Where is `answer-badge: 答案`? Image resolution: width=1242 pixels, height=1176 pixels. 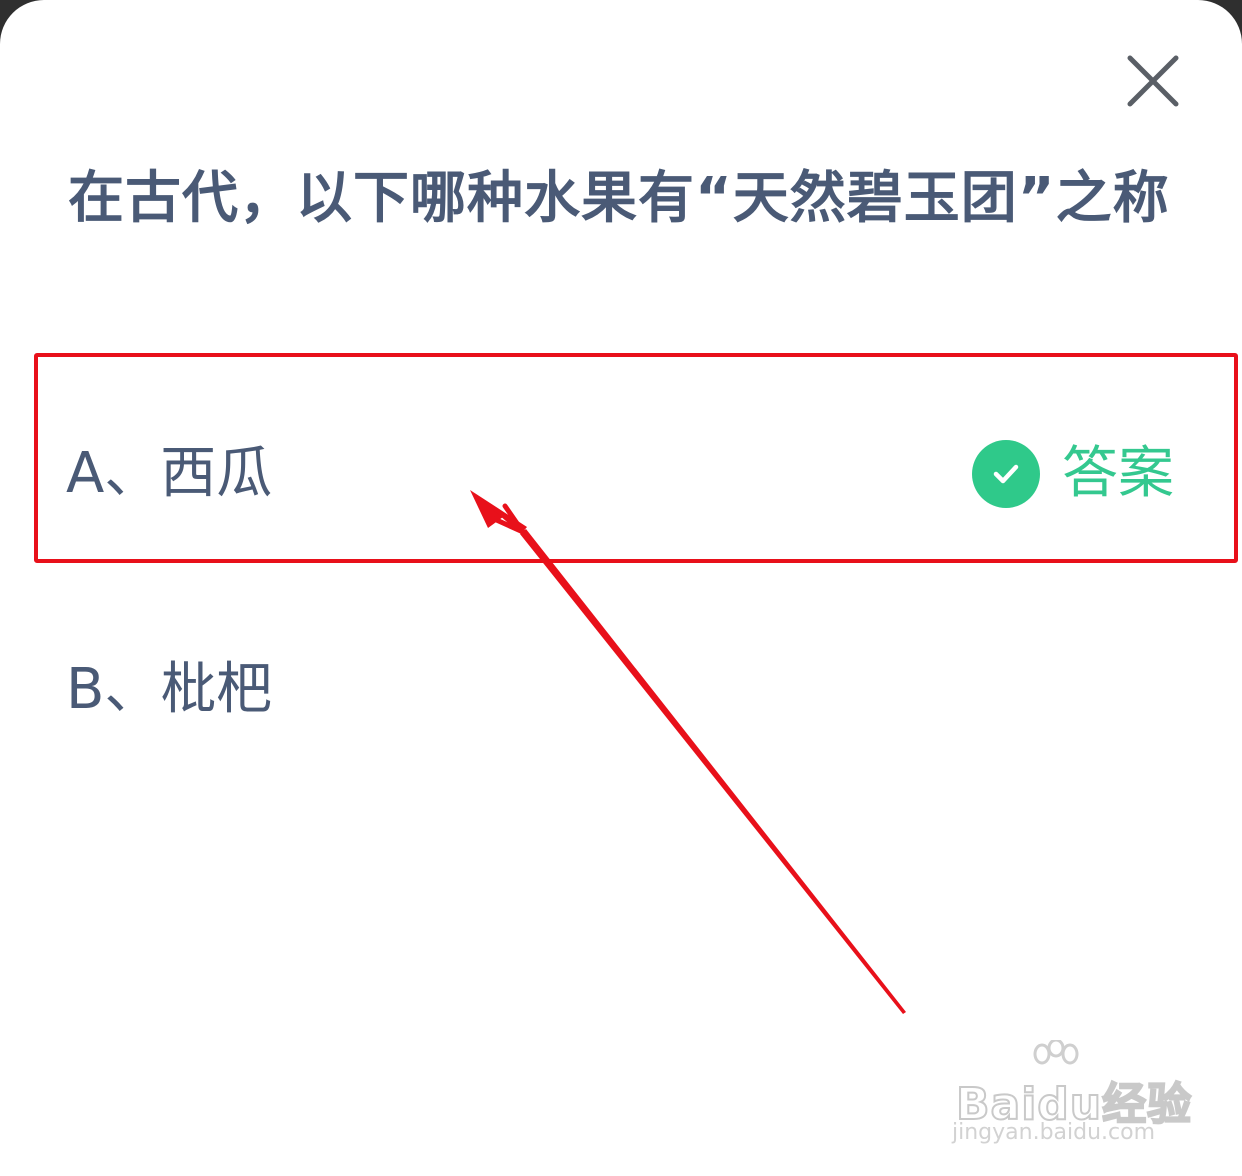
answer-badge: 答案 is located at coordinates (1073, 474).